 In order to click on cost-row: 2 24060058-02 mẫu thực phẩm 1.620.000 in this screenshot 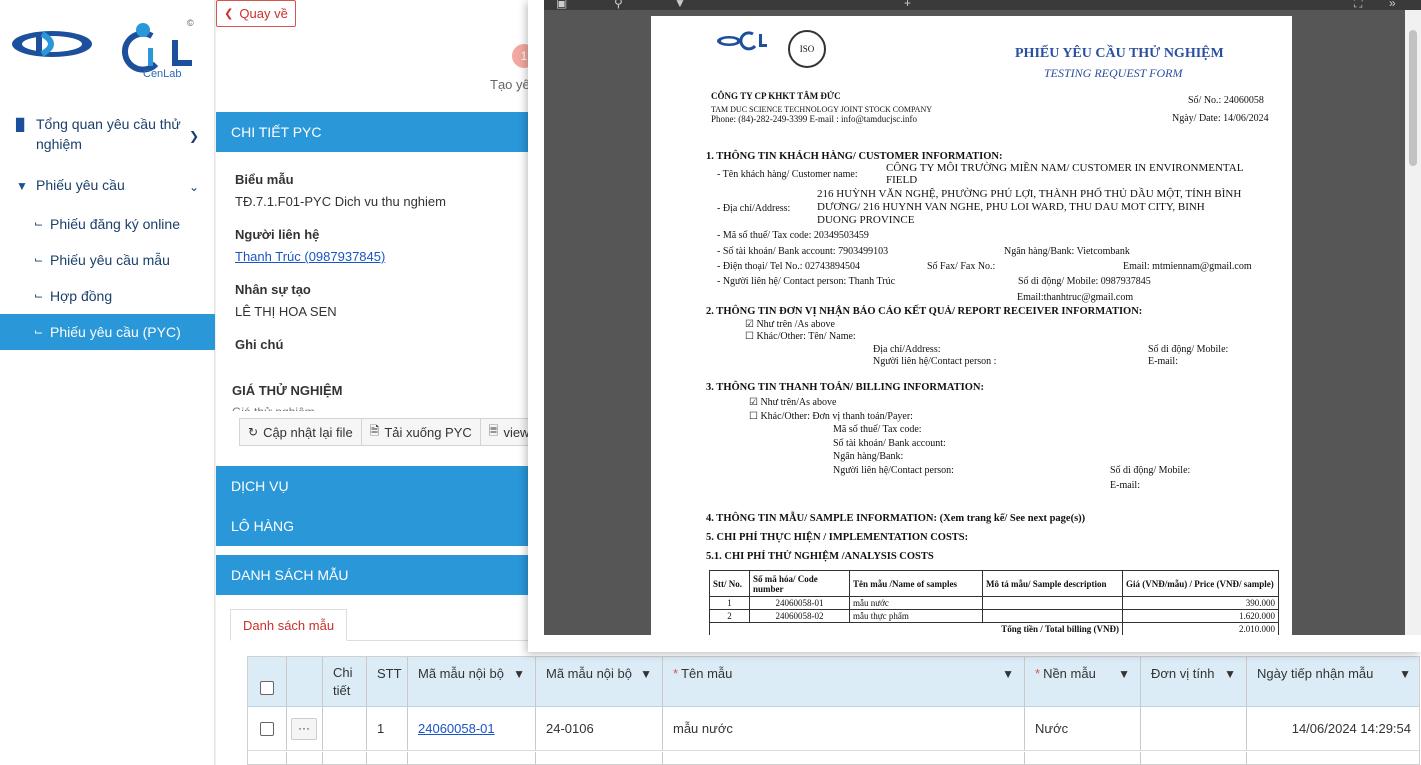, I will do `click(994, 616)`.